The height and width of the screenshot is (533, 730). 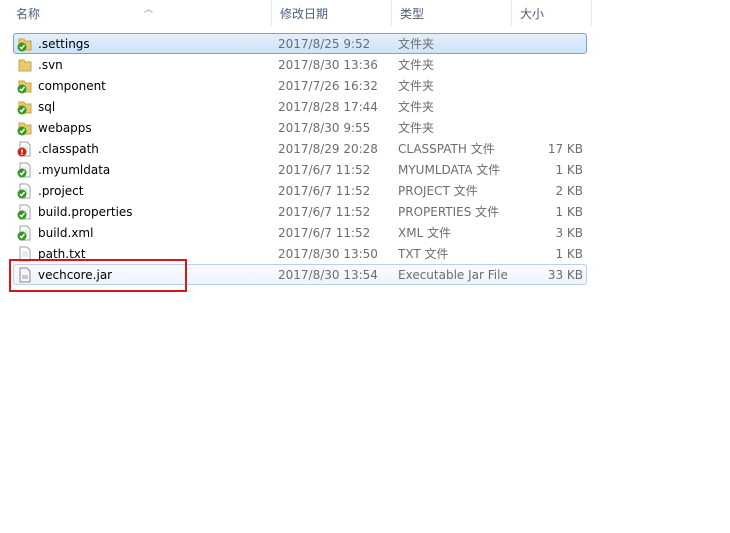 What do you see at coordinates (65, 128) in the screenshot?
I see `file-name: webapps` at bounding box center [65, 128].